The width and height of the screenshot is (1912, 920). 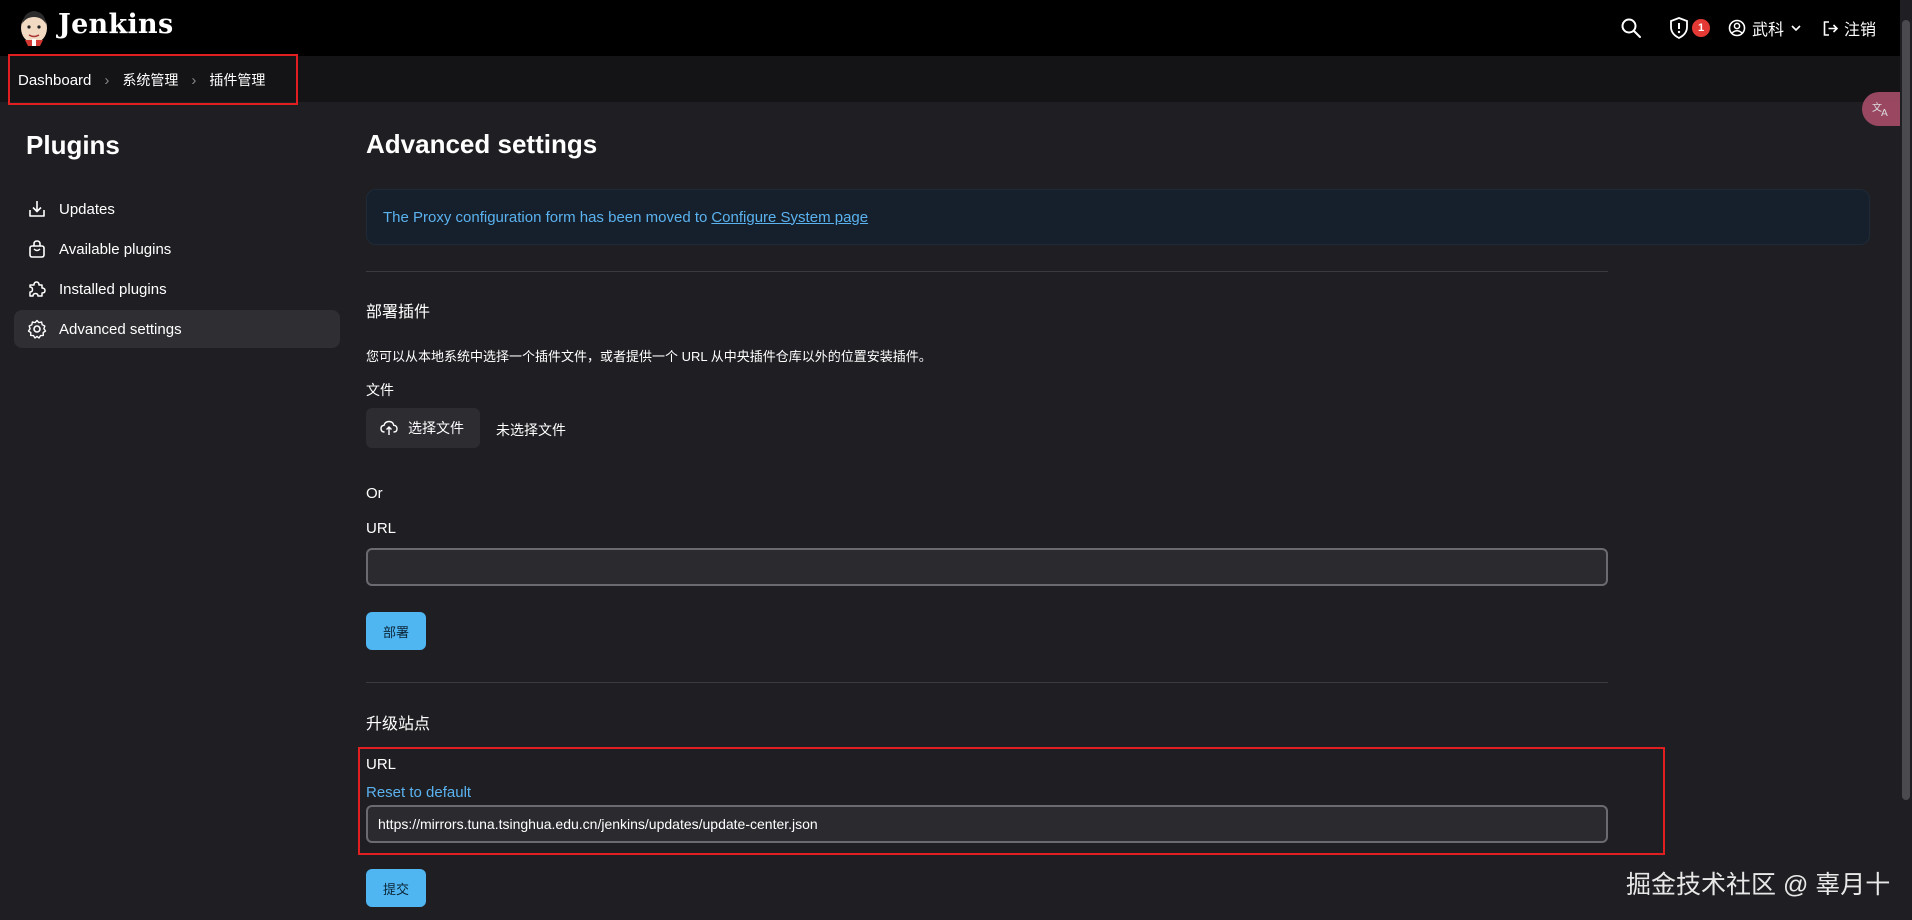 What do you see at coordinates (389, 427) in the screenshot?
I see `upload-cloud-icon` at bounding box center [389, 427].